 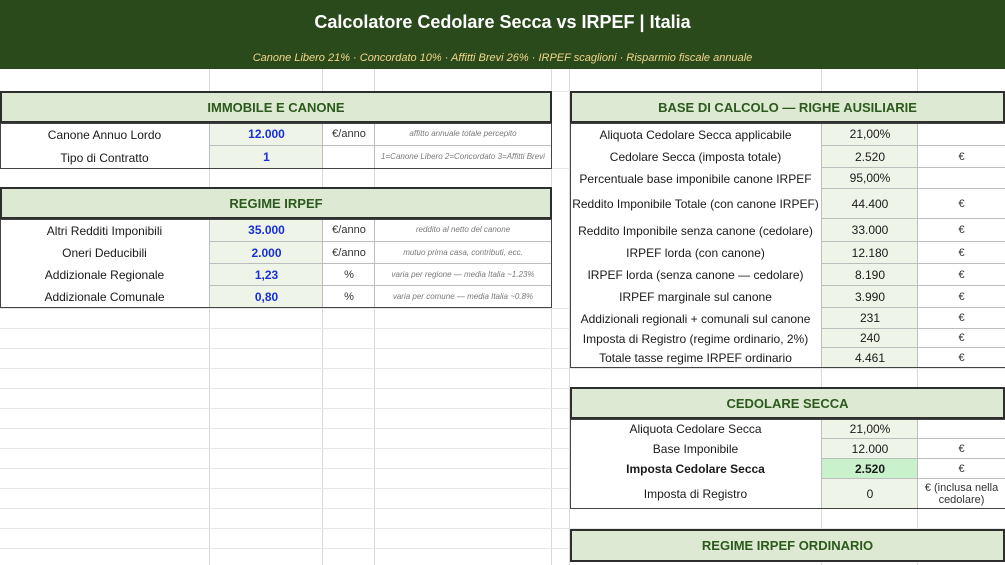 I want to click on section-base-header: BASE DI CALCOLO — RIGHE AUSILIARIE, so click(x=787, y=107).